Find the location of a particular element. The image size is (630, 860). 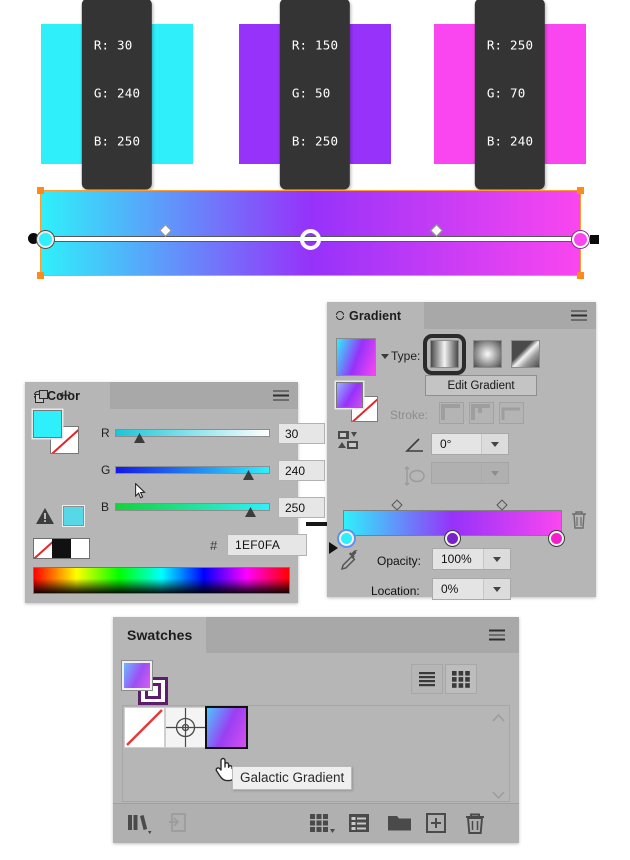

gradient-fill-stroke-indicator is located at coordinates (357, 402).